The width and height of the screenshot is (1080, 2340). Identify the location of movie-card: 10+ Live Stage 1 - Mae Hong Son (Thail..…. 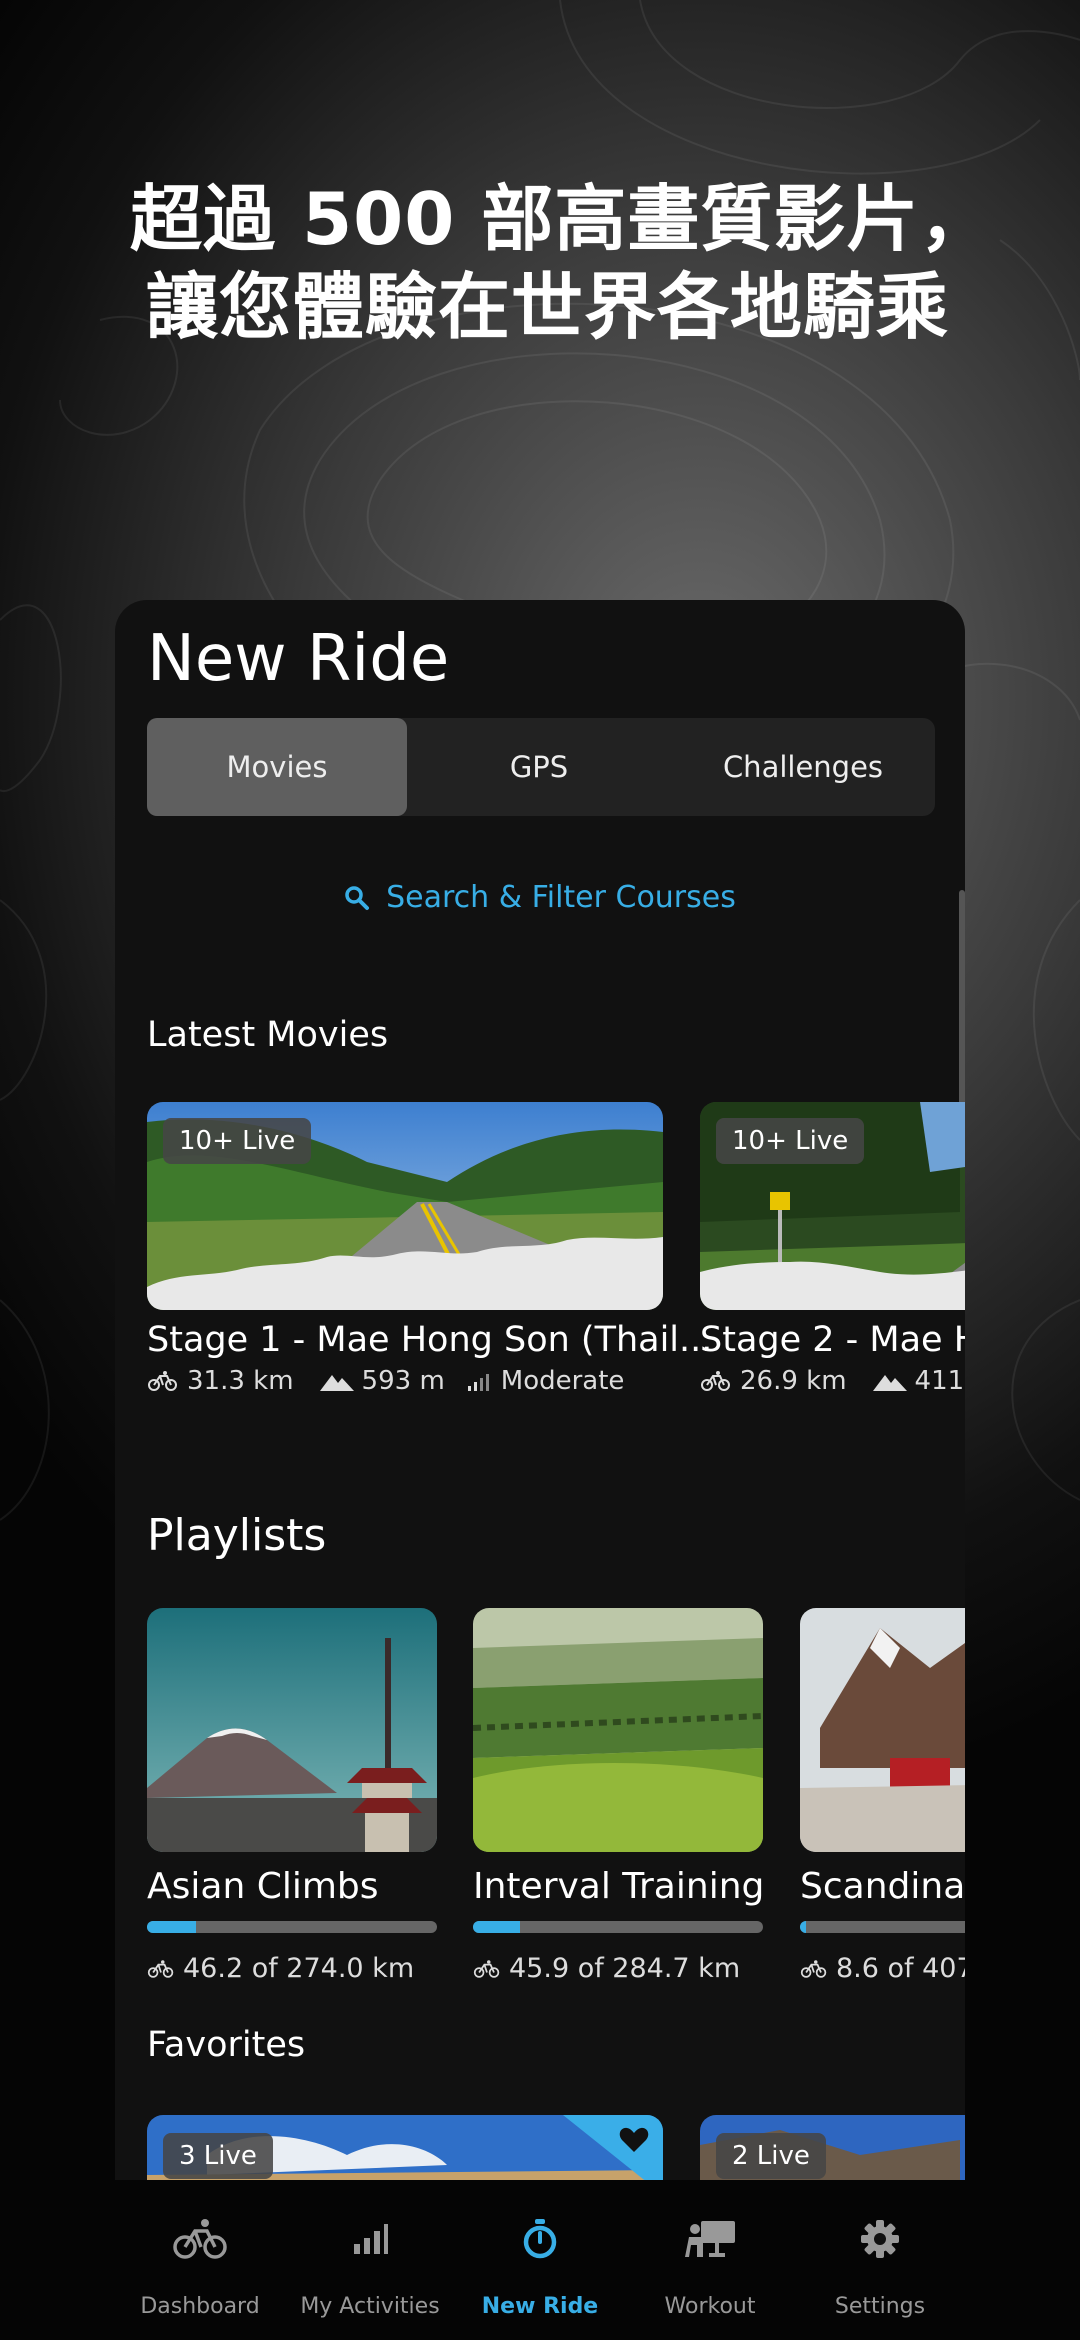
(430, 1249).